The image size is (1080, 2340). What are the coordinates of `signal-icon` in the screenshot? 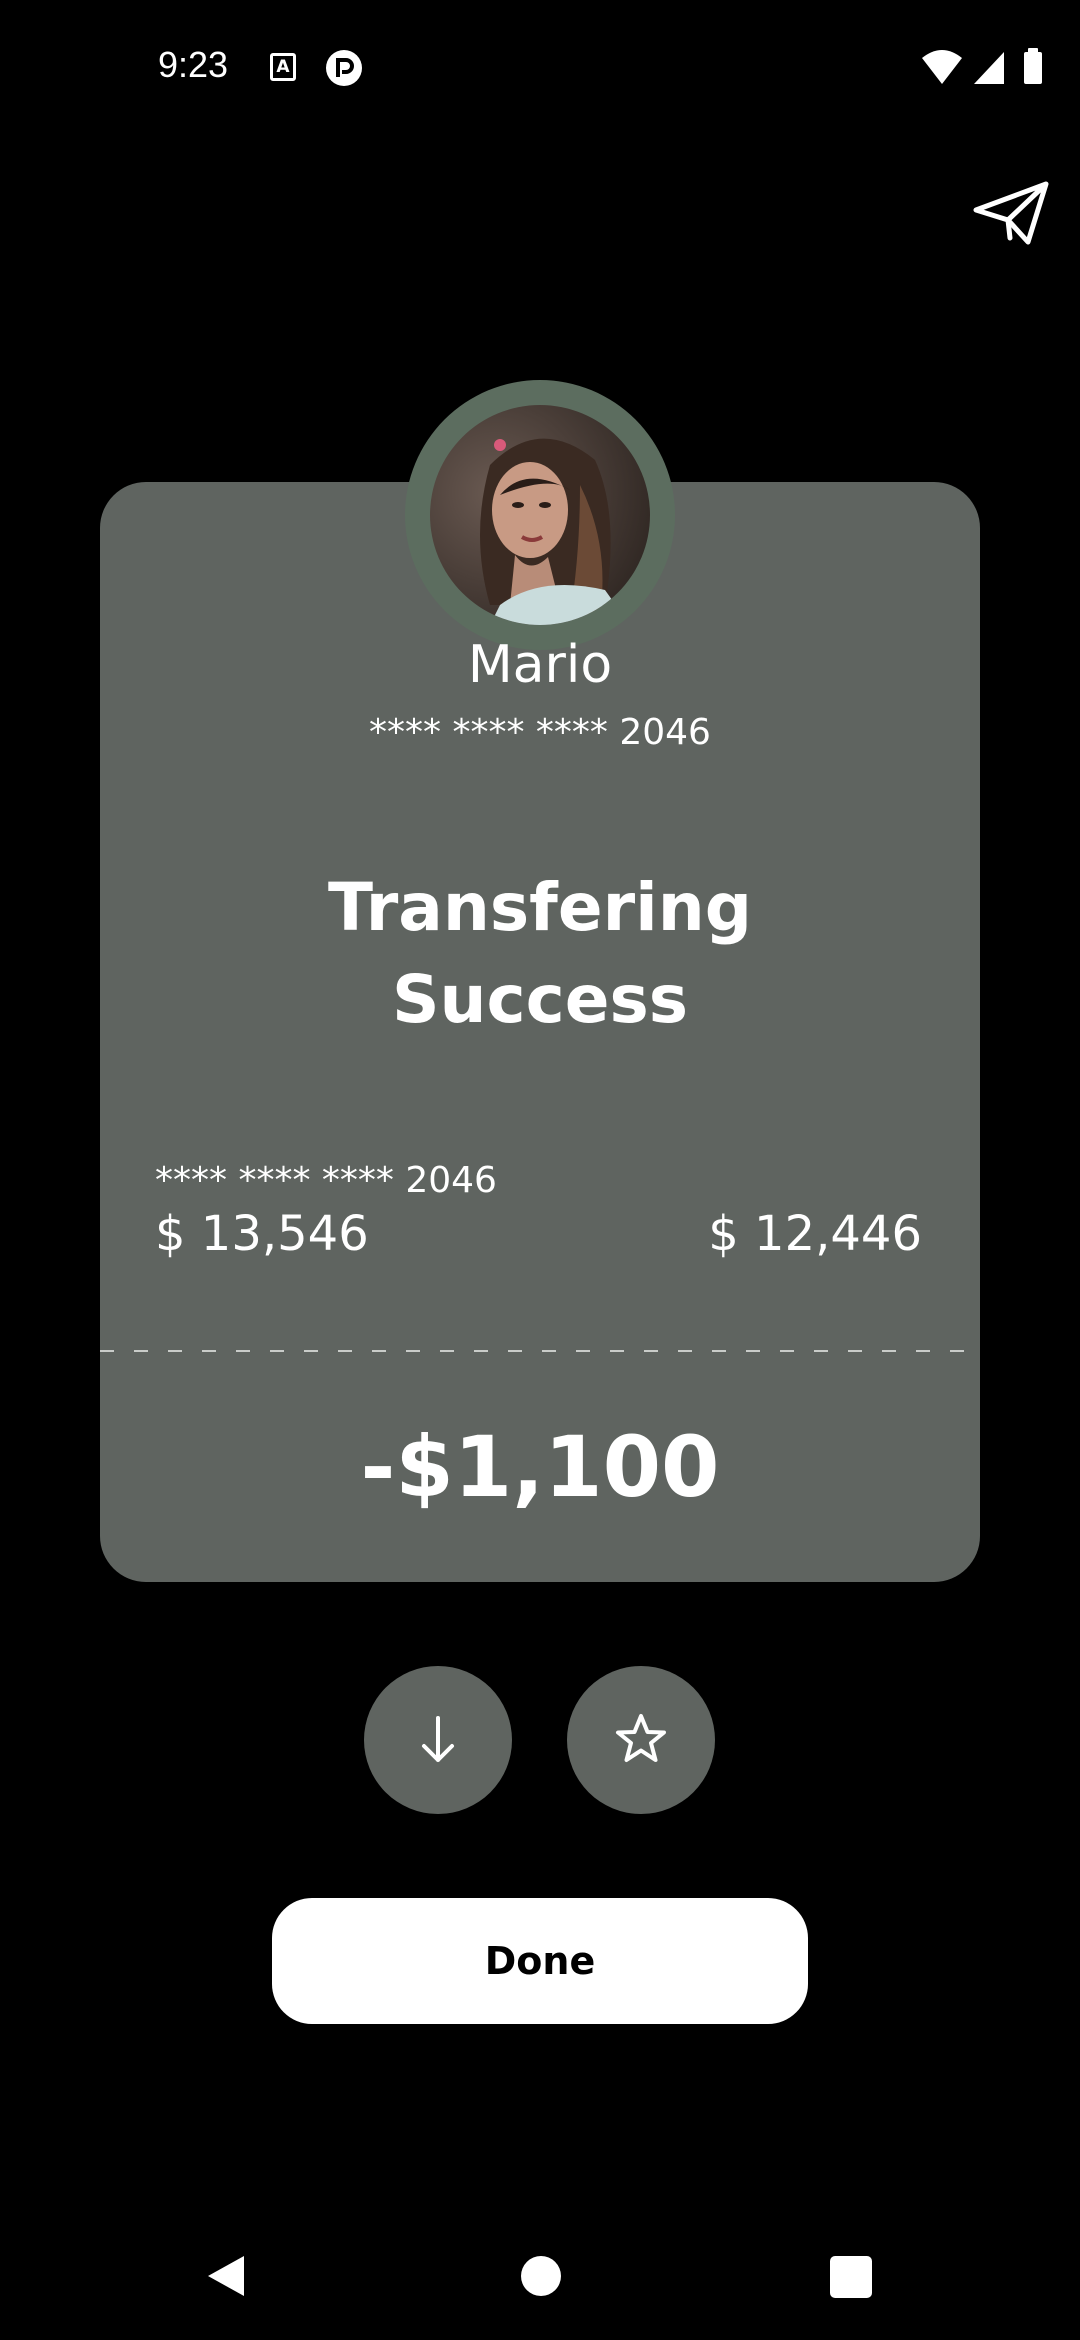 It's located at (989, 68).